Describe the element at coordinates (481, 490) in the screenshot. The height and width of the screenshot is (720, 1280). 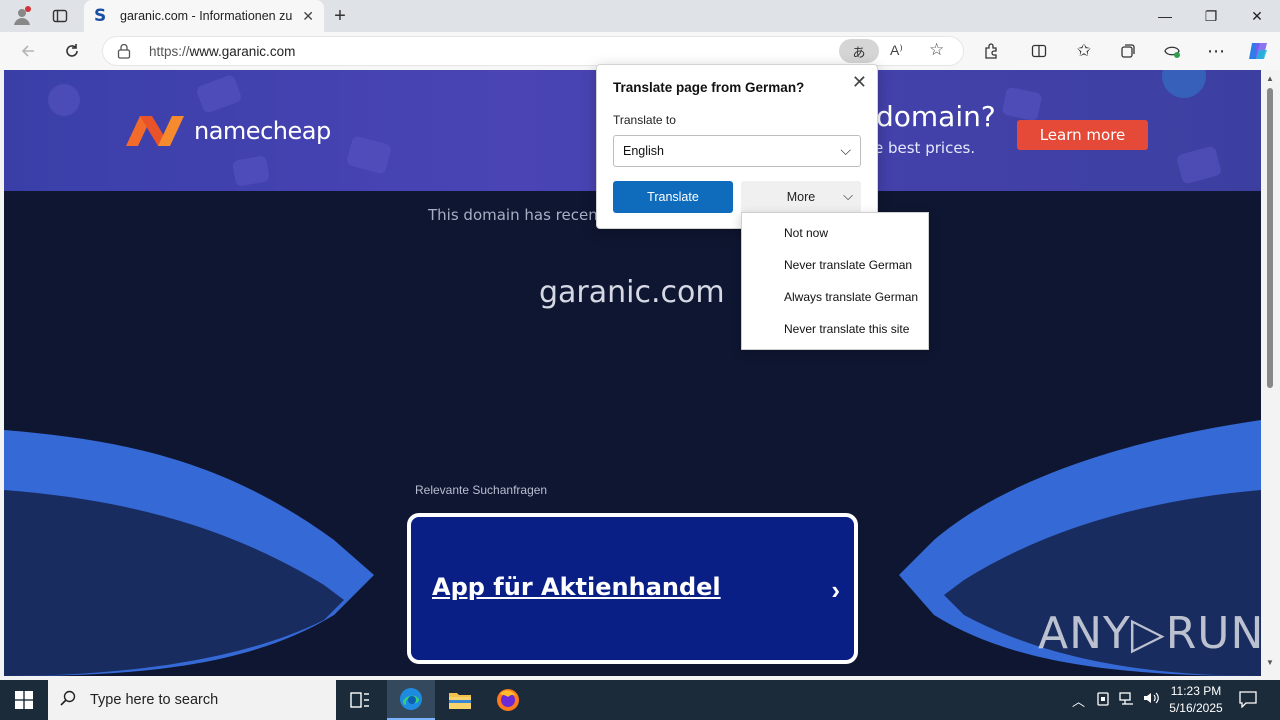
I see `related-searches-label: Relevante Suchanfragen` at that location.